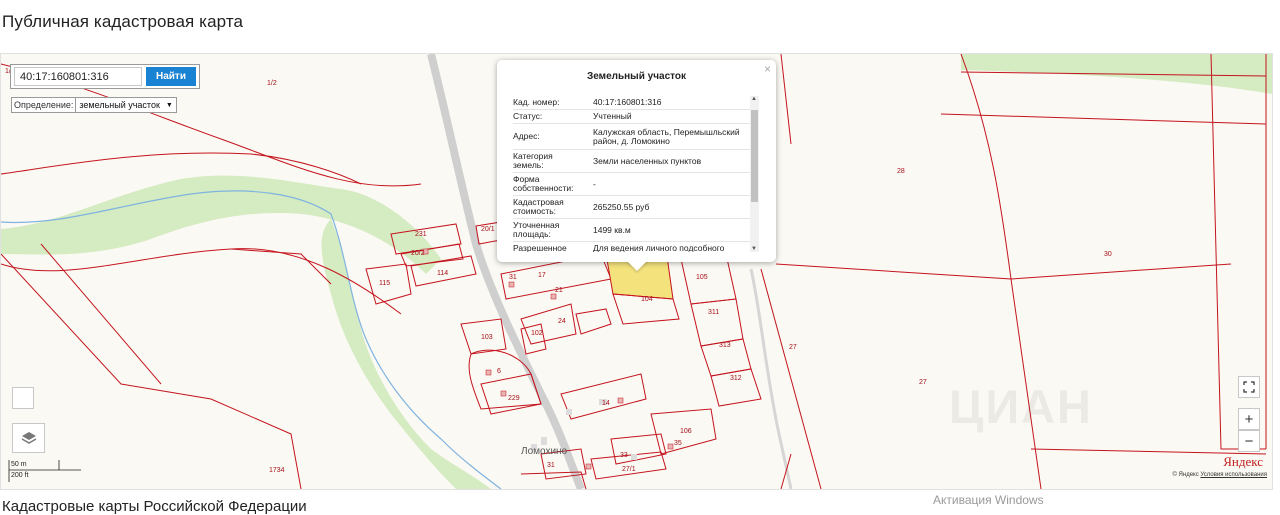 The height and width of the screenshot is (515, 1280). I want to click on table-row: Кадастровая стоимость: 265250.55 руб, so click(636, 207).